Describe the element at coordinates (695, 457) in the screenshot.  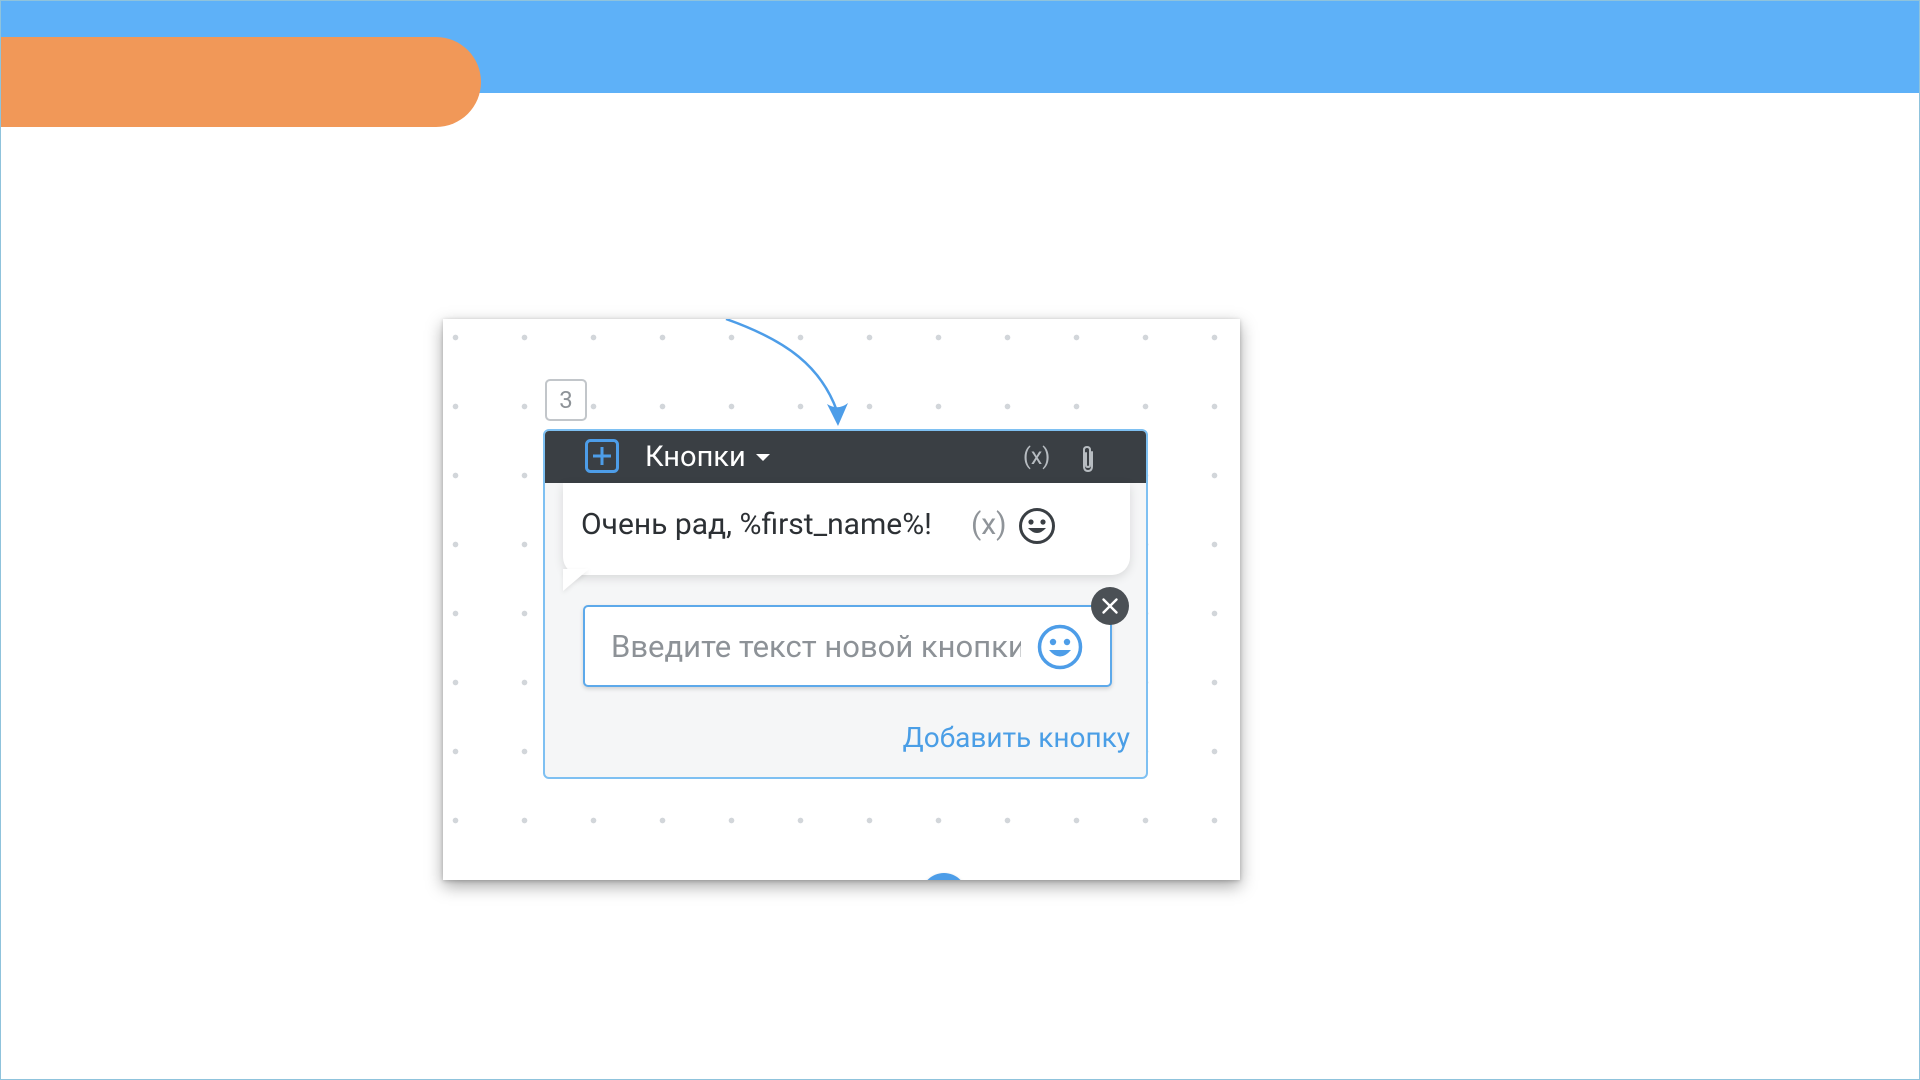
I see `block-type-label: Кнопки` at that location.